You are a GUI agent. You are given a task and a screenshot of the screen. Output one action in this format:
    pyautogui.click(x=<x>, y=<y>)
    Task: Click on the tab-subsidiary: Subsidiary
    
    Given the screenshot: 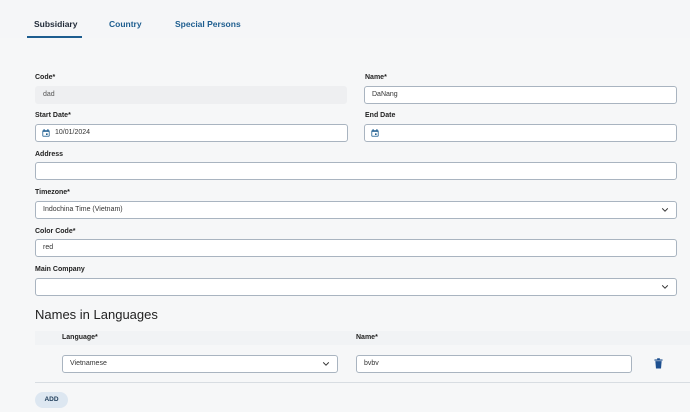 What is the action you would take?
    pyautogui.click(x=55, y=24)
    